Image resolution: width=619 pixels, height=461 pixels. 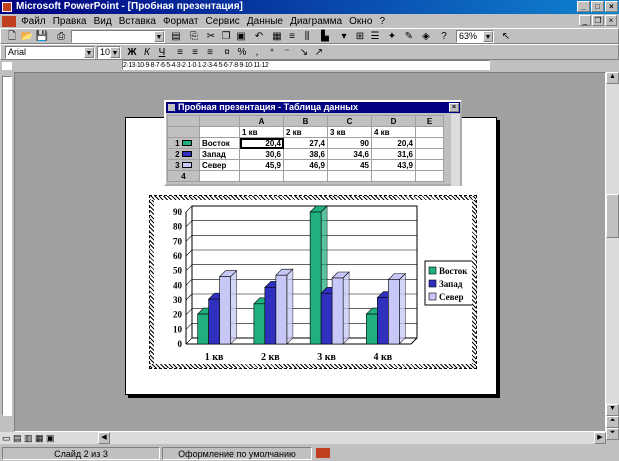 I want to click on object-select: ▼, so click(x=118, y=36).